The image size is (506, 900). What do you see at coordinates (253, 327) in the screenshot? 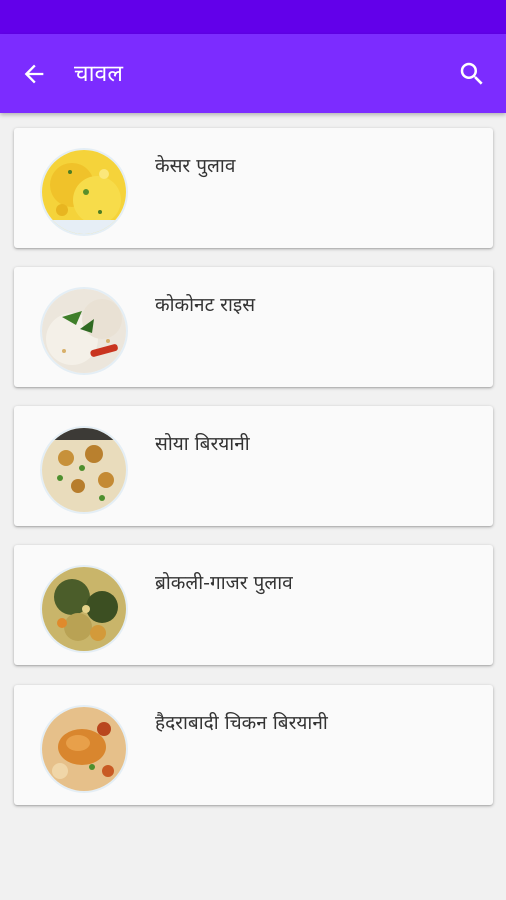
I see `recipe-card: कोकोनट राइस` at bounding box center [253, 327].